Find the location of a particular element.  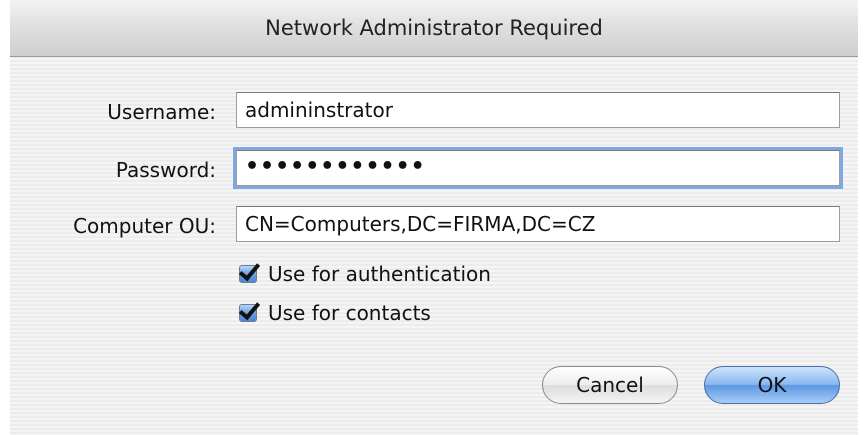

use-for-authentication-option: Use for authentication is located at coordinates (365, 274).